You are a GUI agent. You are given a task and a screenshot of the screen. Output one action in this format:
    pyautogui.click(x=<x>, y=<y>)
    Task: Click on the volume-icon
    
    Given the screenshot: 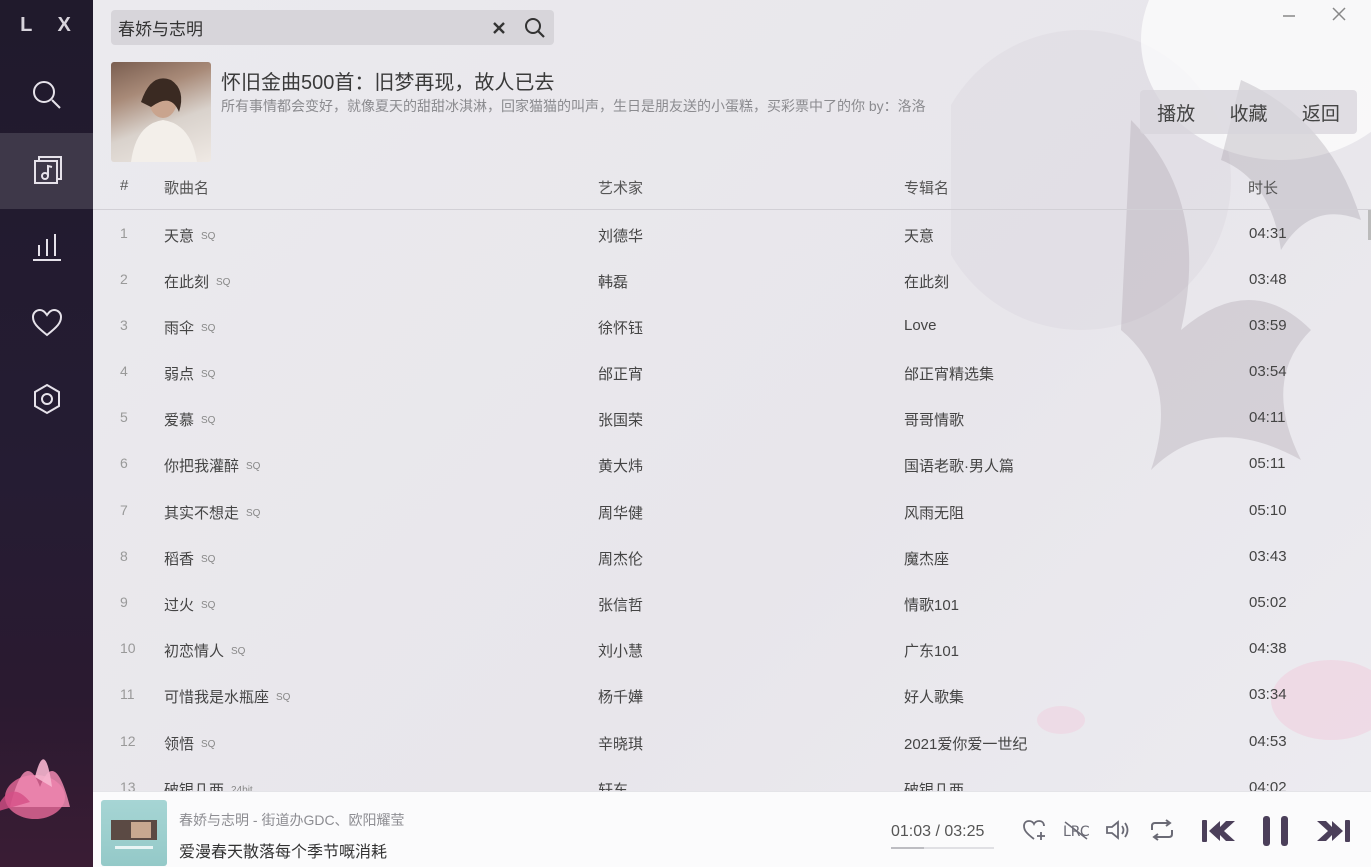 What is the action you would take?
    pyautogui.click(x=1117, y=830)
    